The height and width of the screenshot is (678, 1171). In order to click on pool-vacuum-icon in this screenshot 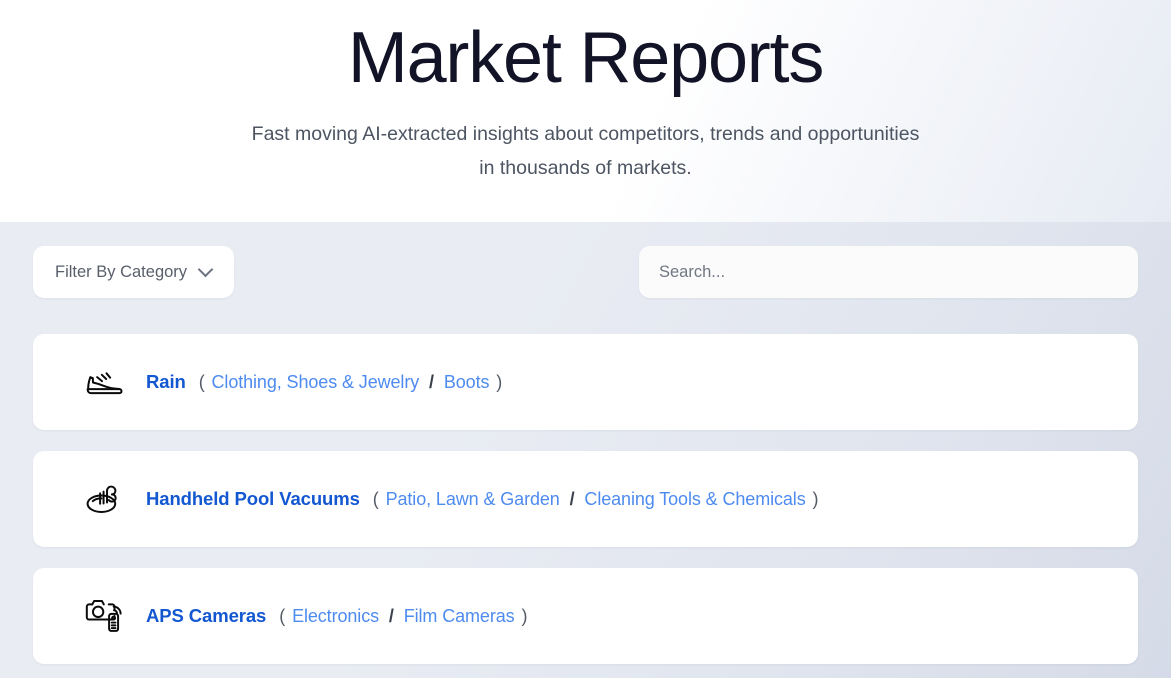, I will do `click(104, 499)`.